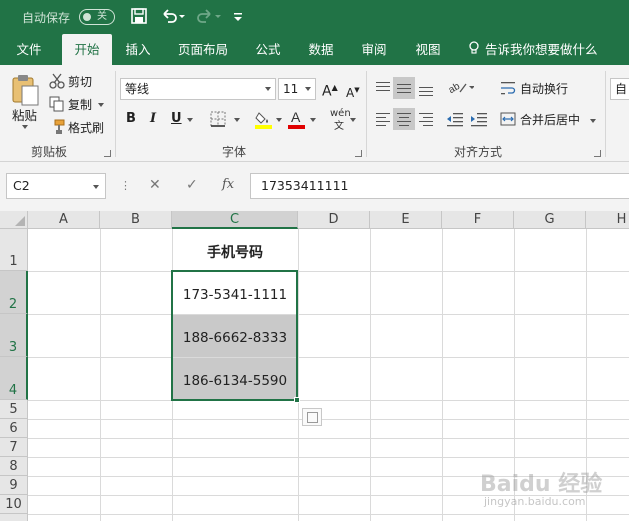  I want to click on shrink-font-icon: A▼, so click(353, 91).